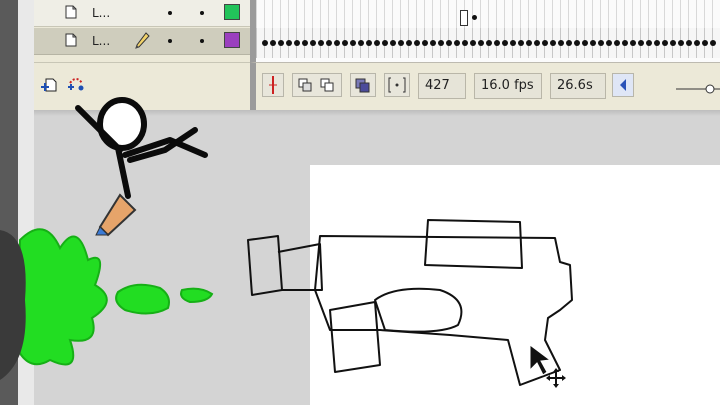  Describe the element at coordinates (547, 366) in the screenshot. I see `move-cursor-icon` at that location.